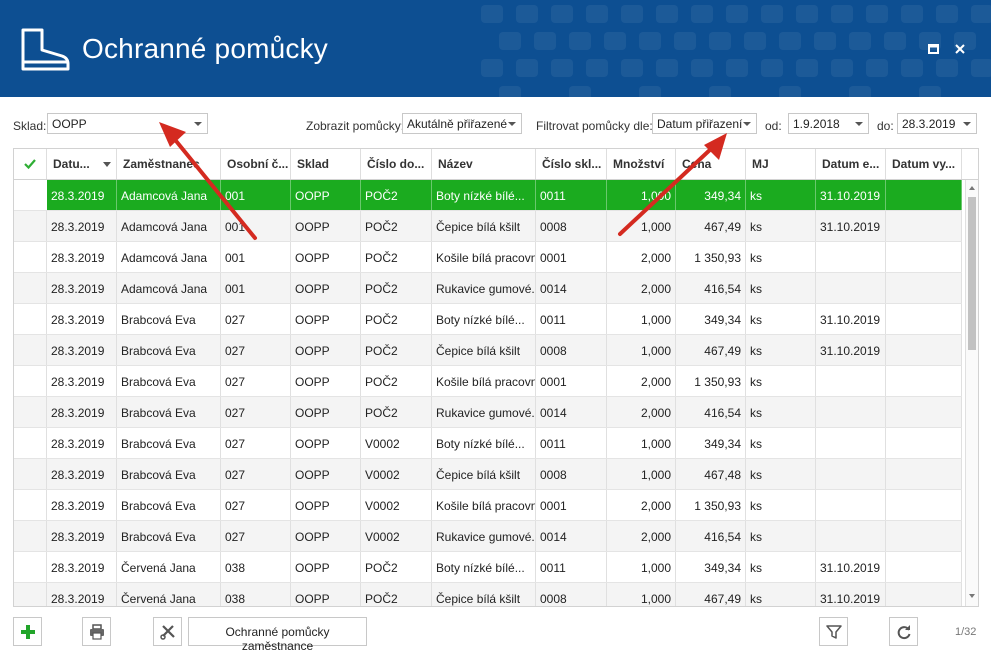 The width and height of the screenshot is (991, 658). I want to click on table-cell: 1,000, so click(641, 474).